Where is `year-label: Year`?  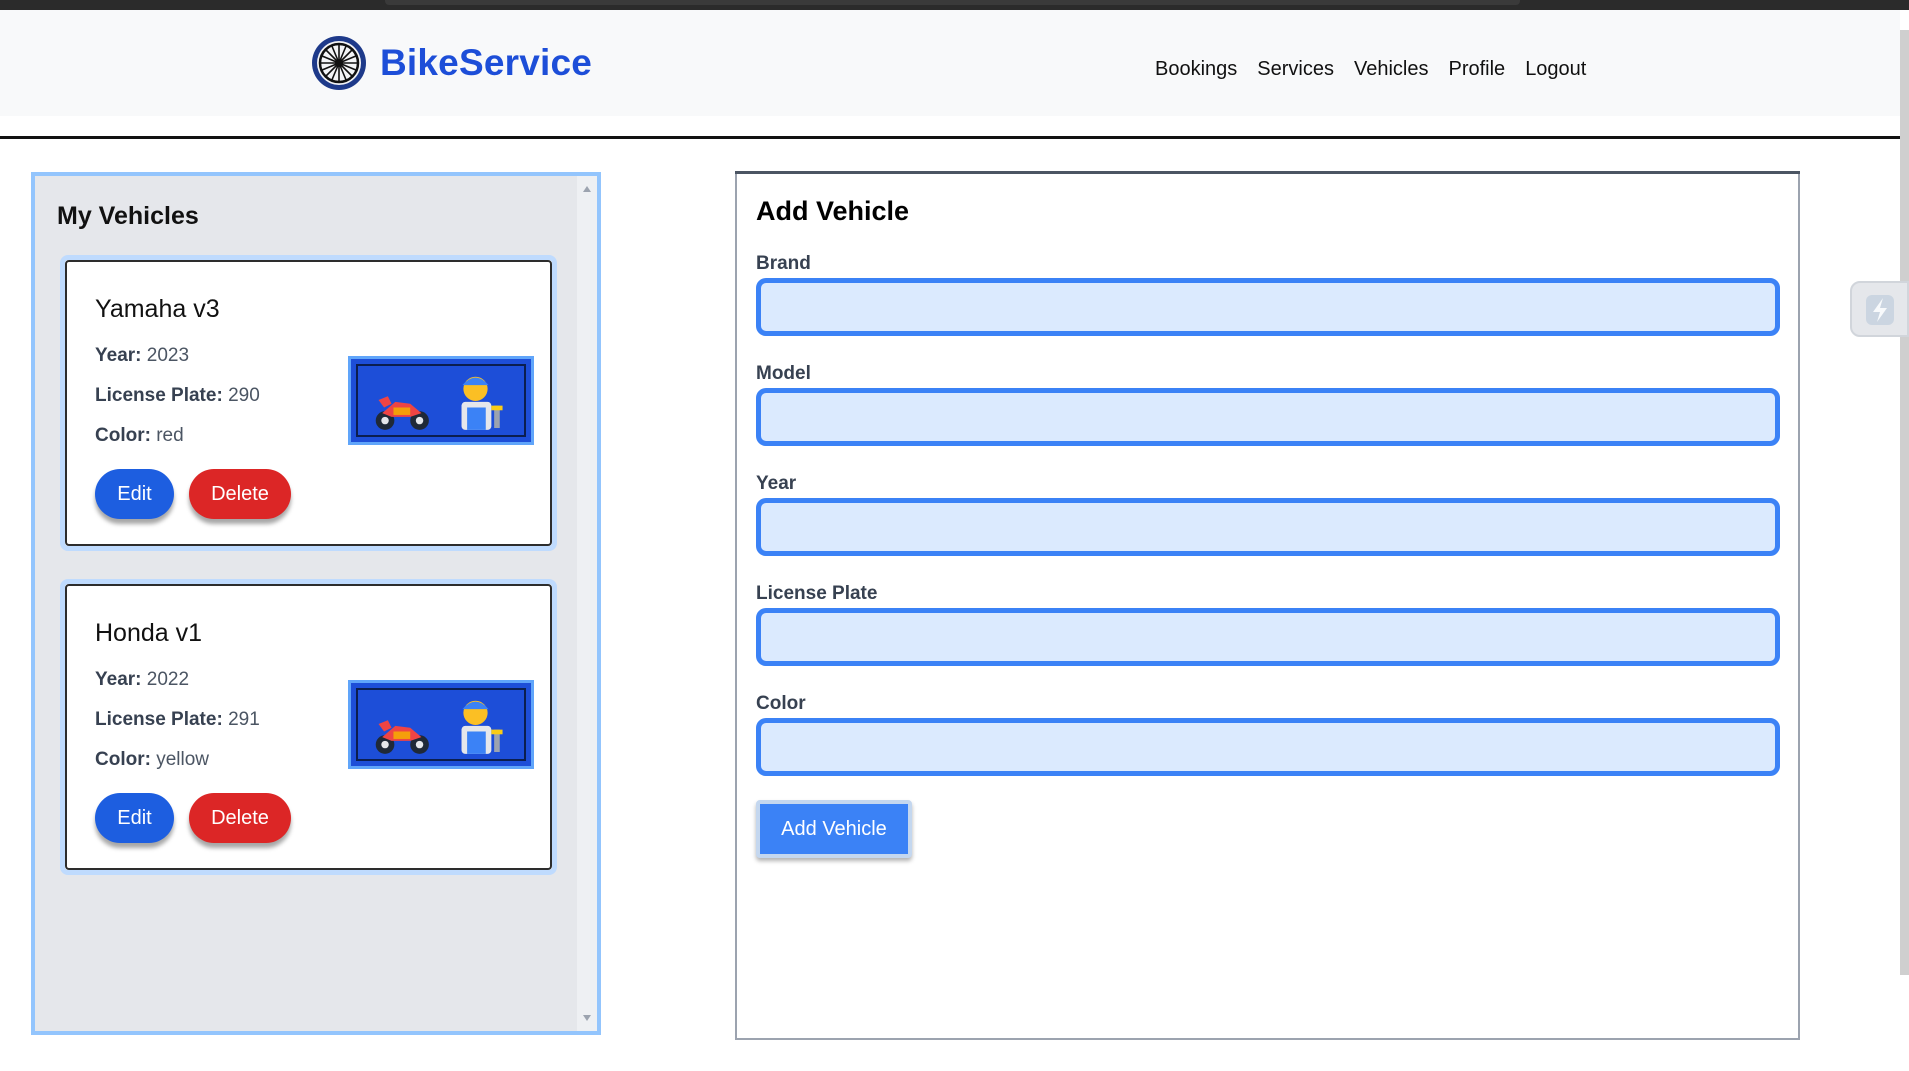
year-label: Year is located at coordinates (776, 483).